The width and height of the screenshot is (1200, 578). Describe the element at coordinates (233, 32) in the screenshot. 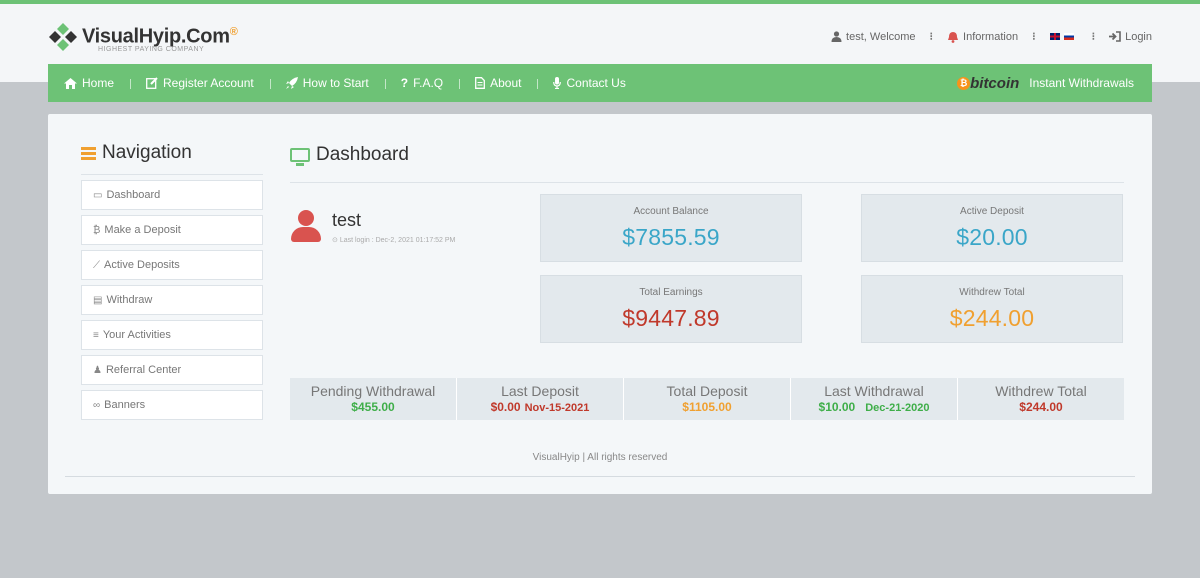

I see `logo-badge: ®` at that location.